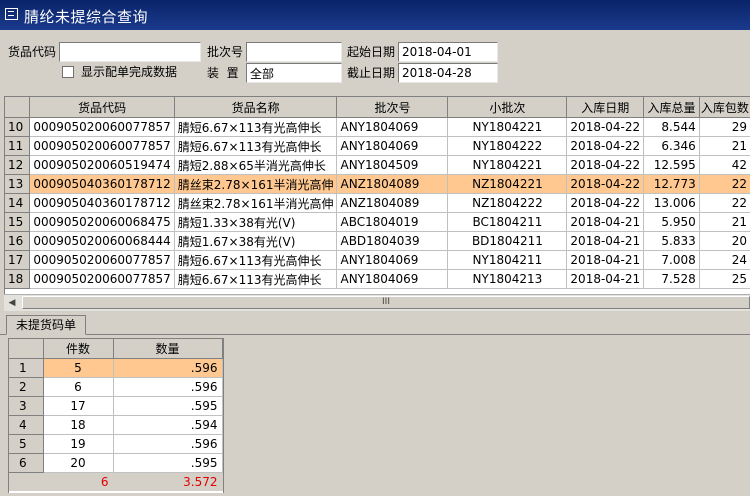  Describe the element at coordinates (46, 325) in the screenshot. I see `tab-unpicked-codes: 未提货码单` at that location.